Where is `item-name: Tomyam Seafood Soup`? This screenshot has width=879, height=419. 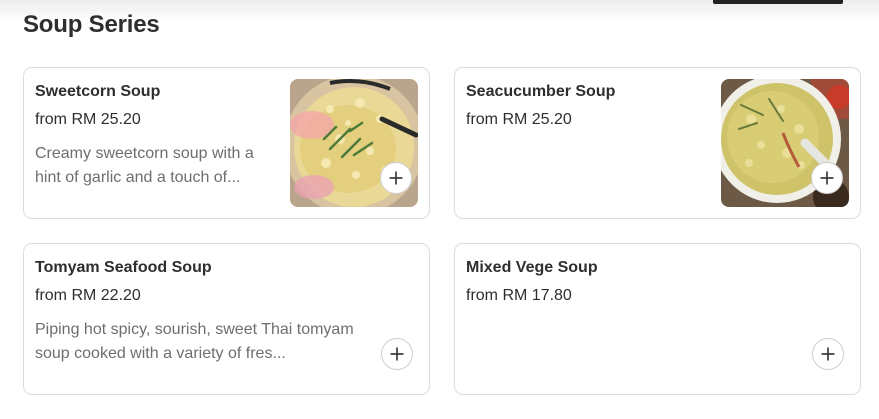
item-name: Tomyam Seafood Soup is located at coordinates (123, 267).